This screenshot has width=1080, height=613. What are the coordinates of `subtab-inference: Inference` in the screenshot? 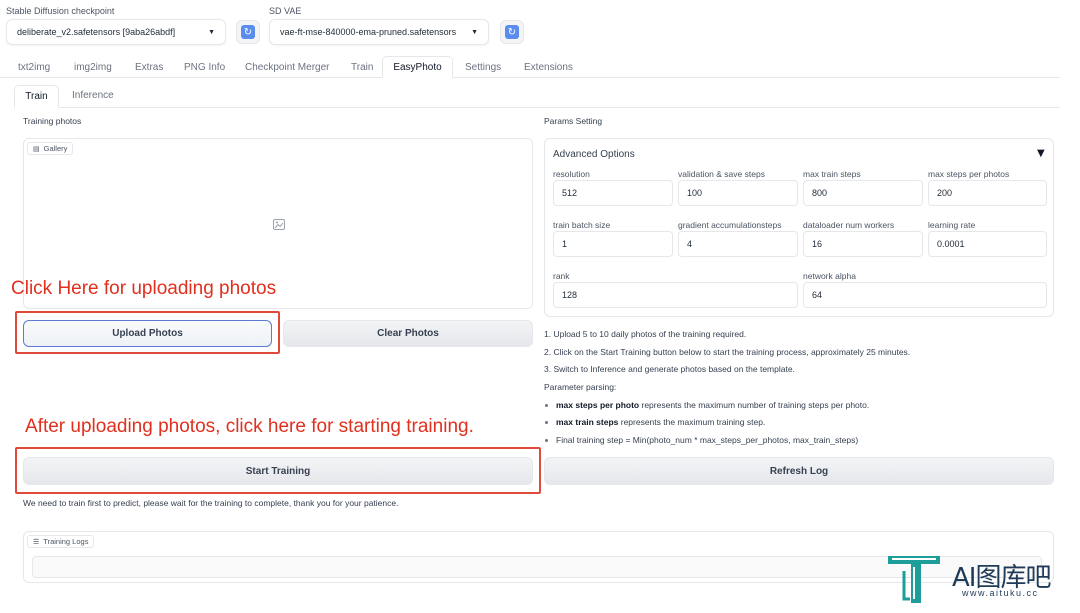 It's located at (93, 95).